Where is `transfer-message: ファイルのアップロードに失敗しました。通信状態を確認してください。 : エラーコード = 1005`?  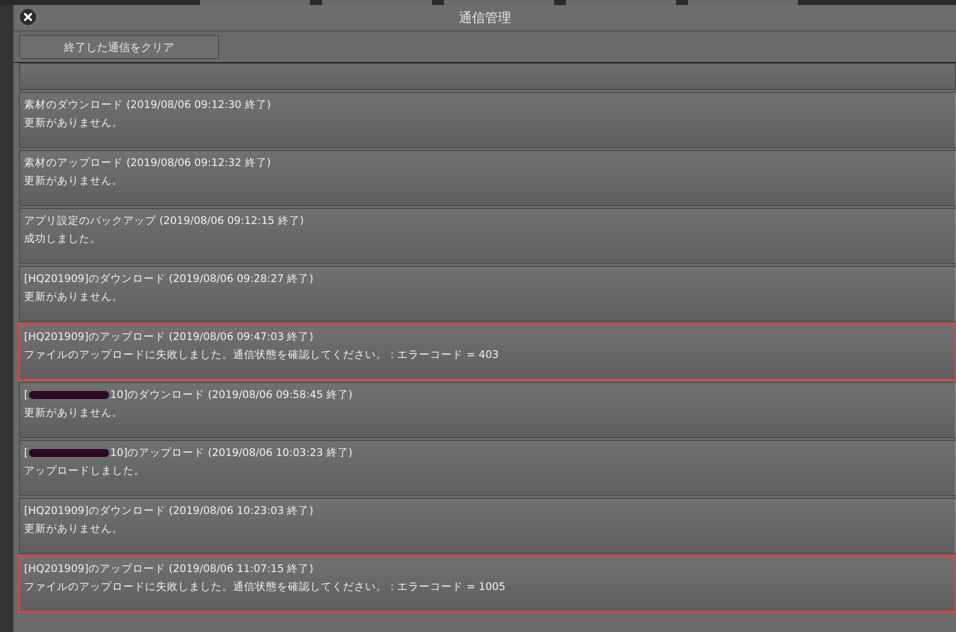
transfer-message: ファイルのアップロードに失敗しました。通信状態を確認してください。 : エラーコード = 1005 is located at coordinates (265, 587).